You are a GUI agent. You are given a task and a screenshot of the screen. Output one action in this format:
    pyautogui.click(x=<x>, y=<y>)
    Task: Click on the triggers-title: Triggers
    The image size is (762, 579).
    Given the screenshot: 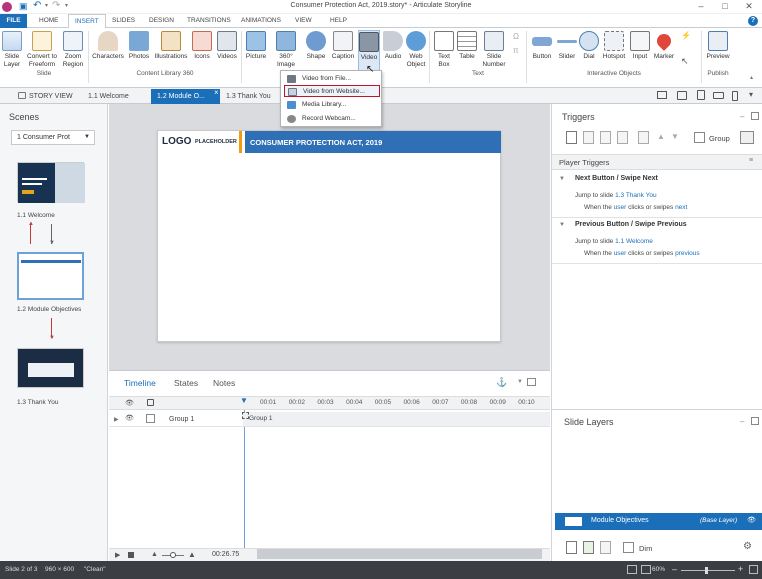 What is the action you would take?
    pyautogui.click(x=578, y=117)
    